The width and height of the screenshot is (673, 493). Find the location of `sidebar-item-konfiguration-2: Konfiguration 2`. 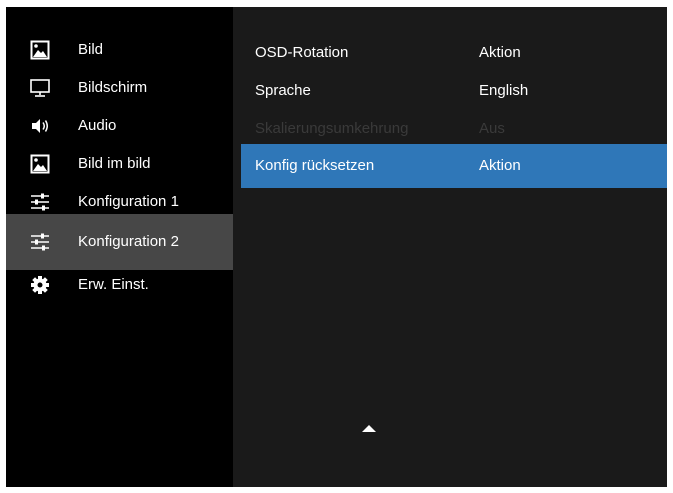

sidebar-item-konfiguration-2: Konfiguration 2 is located at coordinates (119, 242).